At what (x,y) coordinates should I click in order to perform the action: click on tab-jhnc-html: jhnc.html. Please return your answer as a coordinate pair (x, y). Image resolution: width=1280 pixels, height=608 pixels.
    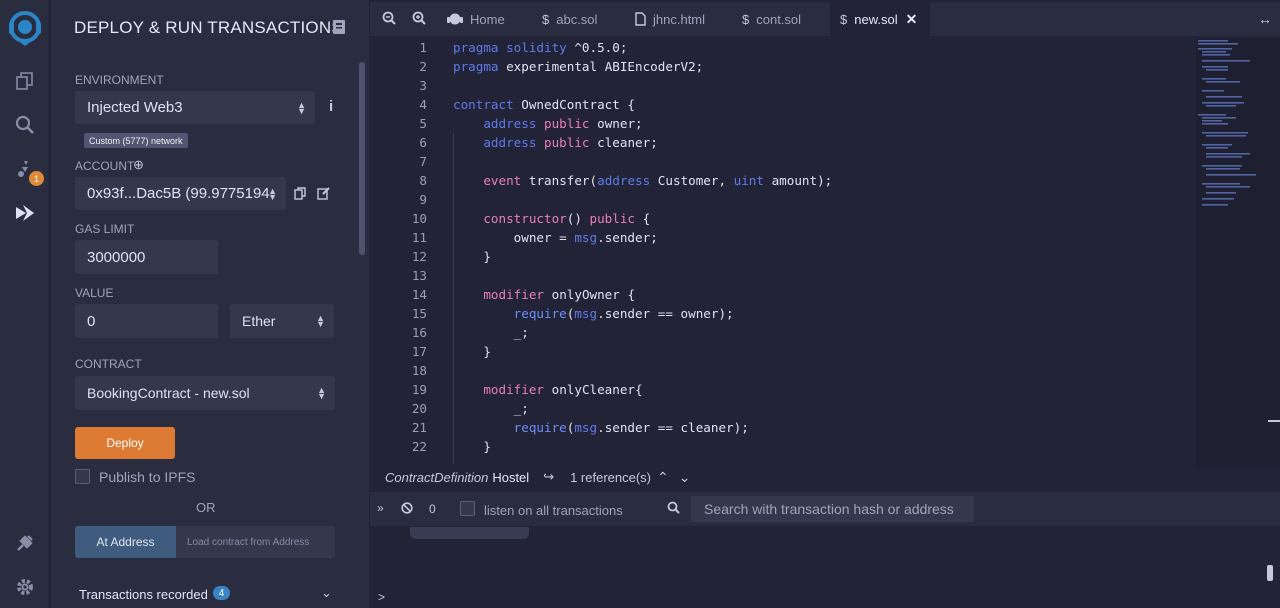
    Looking at the image, I should click on (680, 19).